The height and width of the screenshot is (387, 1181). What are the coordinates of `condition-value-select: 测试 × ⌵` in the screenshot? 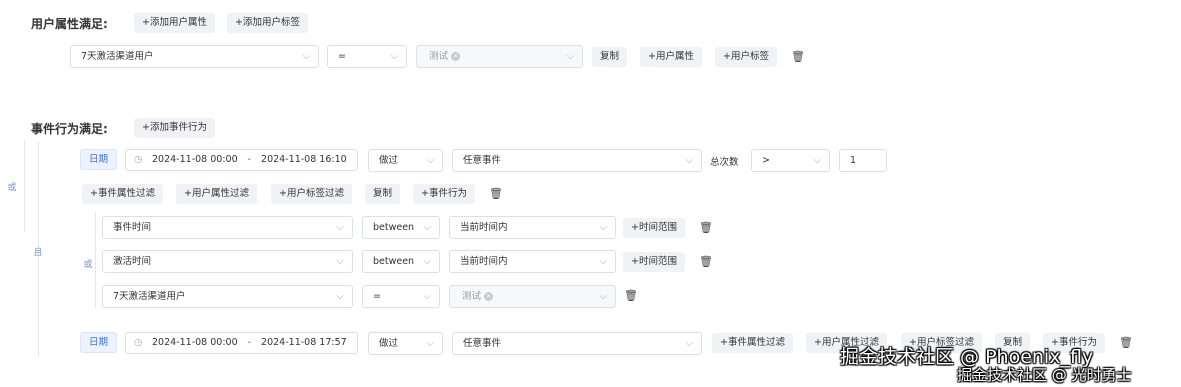 It's located at (532, 296).